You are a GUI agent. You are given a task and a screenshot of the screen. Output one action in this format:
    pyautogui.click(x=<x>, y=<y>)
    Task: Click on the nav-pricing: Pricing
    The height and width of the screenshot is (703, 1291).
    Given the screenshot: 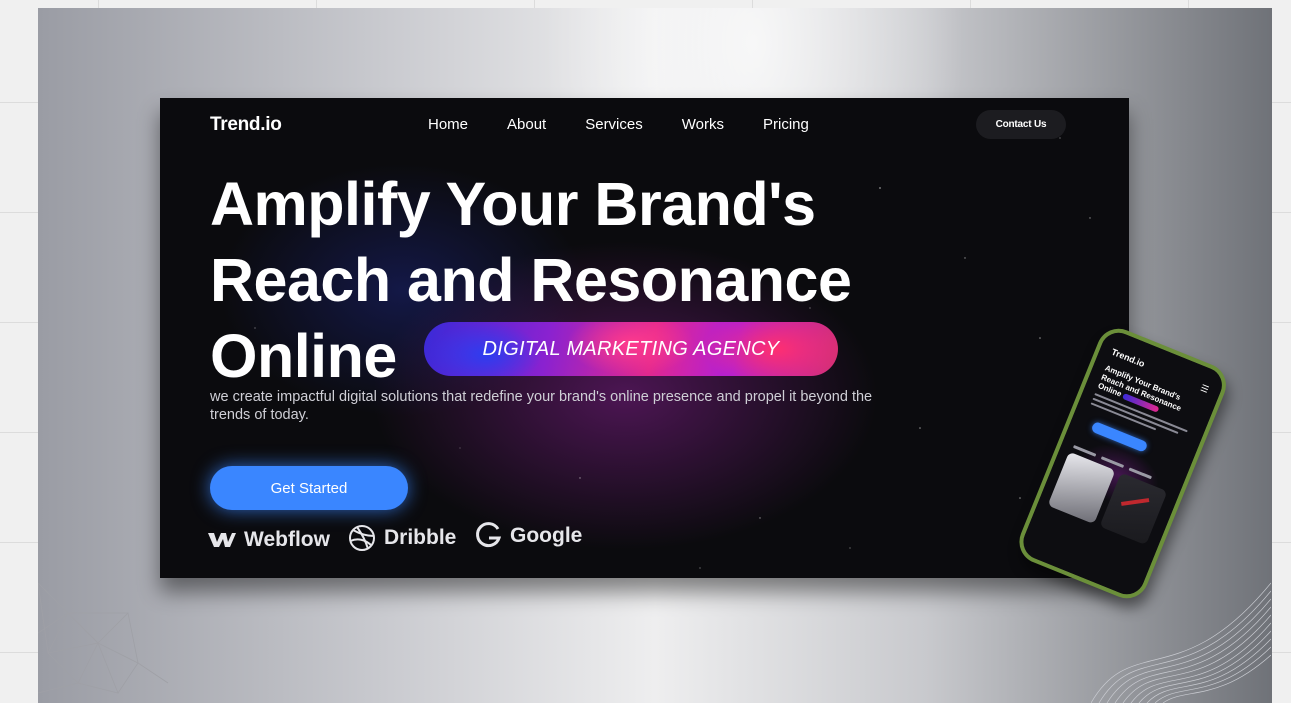 What is the action you would take?
    pyautogui.click(x=786, y=124)
    